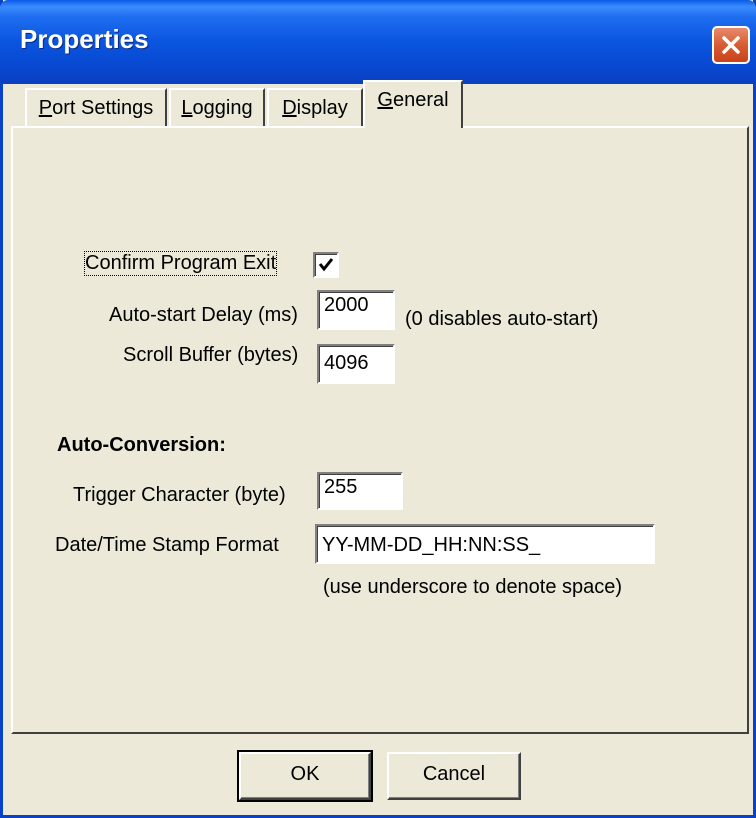  Describe the element at coordinates (485, 544) in the screenshot. I see `datetime-format-input: YY-MM-DD_HH:NN:SS_` at that location.